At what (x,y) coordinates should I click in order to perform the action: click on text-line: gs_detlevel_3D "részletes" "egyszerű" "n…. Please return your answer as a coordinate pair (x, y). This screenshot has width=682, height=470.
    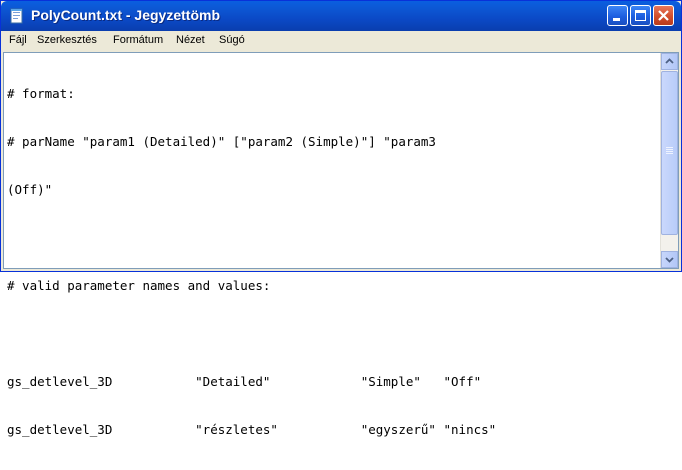
    Looking at the image, I should click on (252, 429).